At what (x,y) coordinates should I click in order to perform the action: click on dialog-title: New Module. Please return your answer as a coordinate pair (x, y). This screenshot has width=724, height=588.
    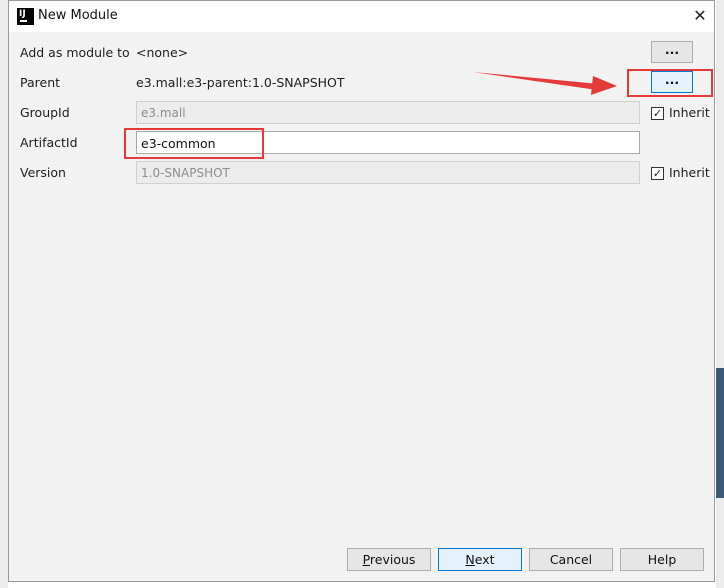
    Looking at the image, I should click on (78, 15).